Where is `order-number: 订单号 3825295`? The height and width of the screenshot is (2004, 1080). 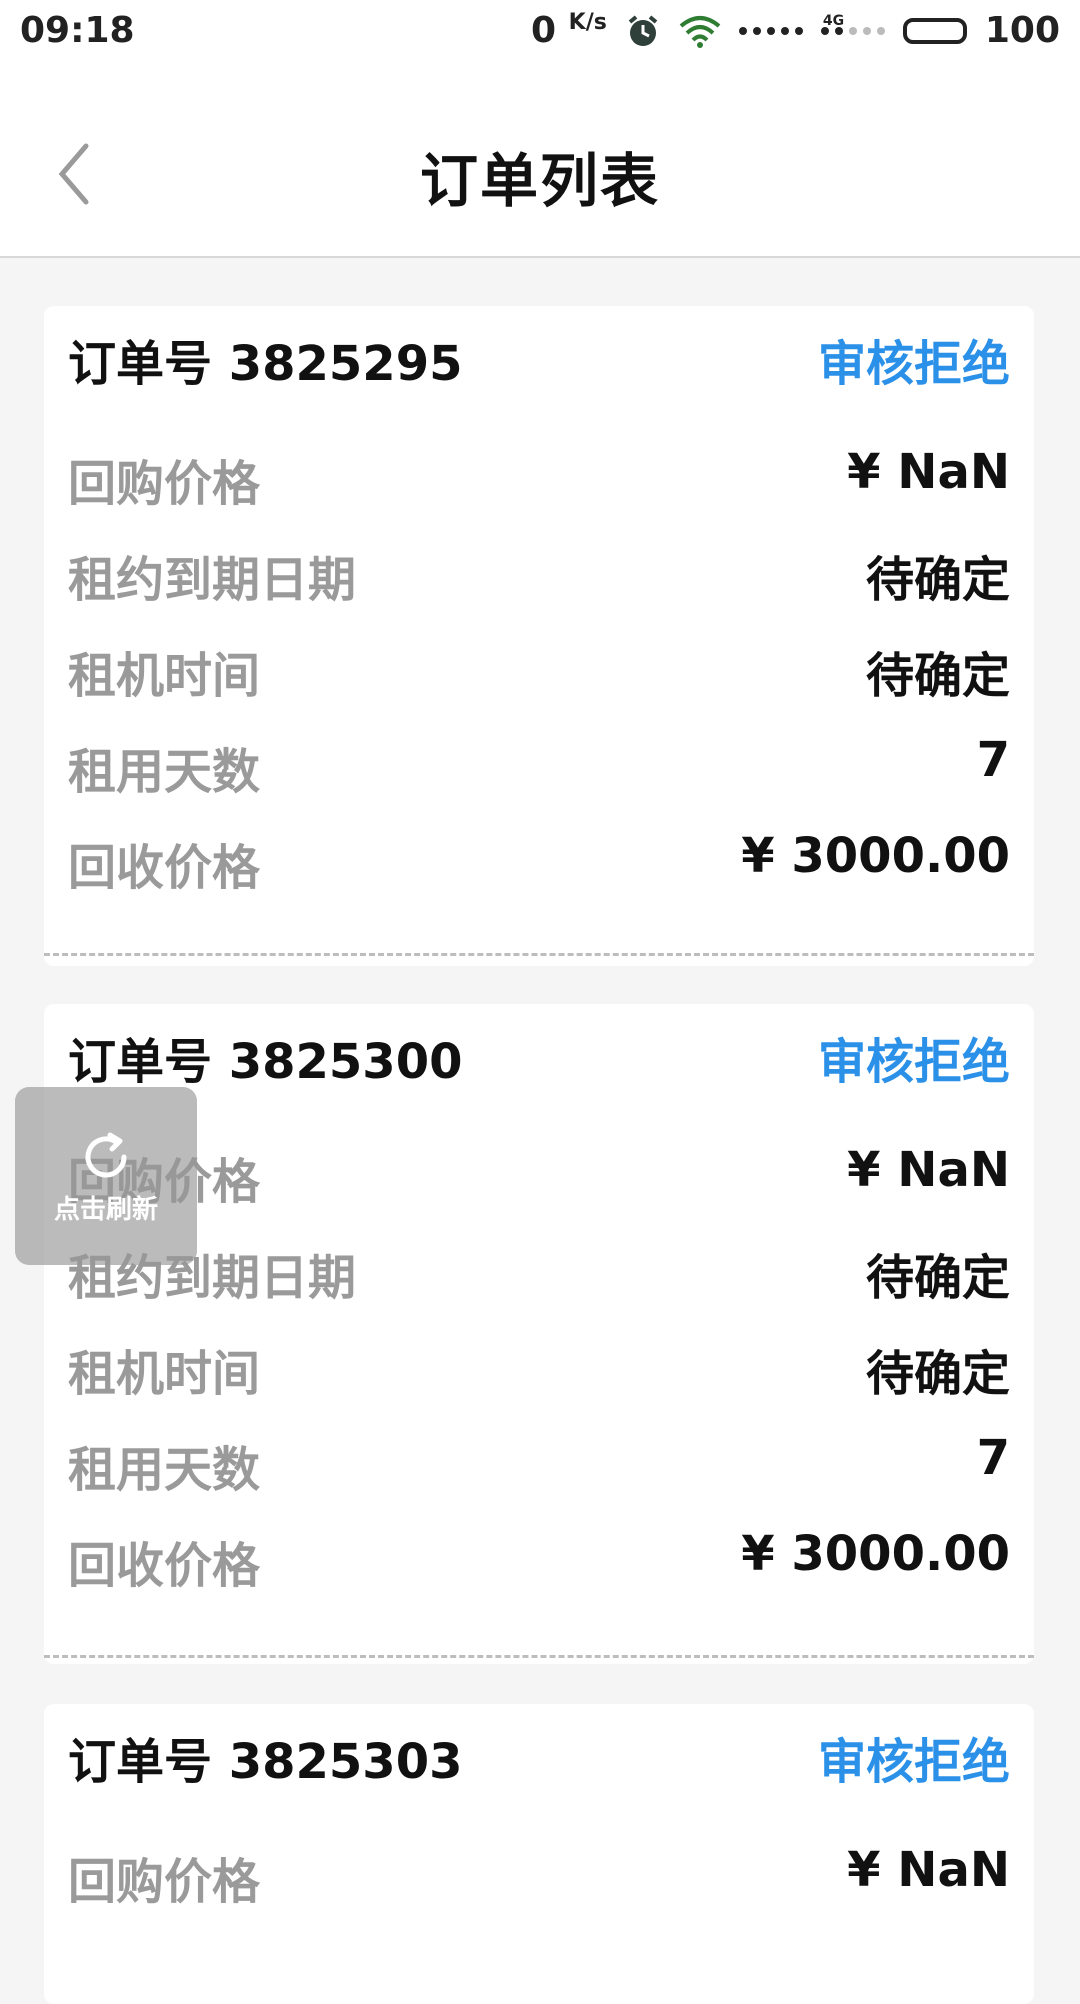 order-number: 订单号 3825295 is located at coordinates (265, 364).